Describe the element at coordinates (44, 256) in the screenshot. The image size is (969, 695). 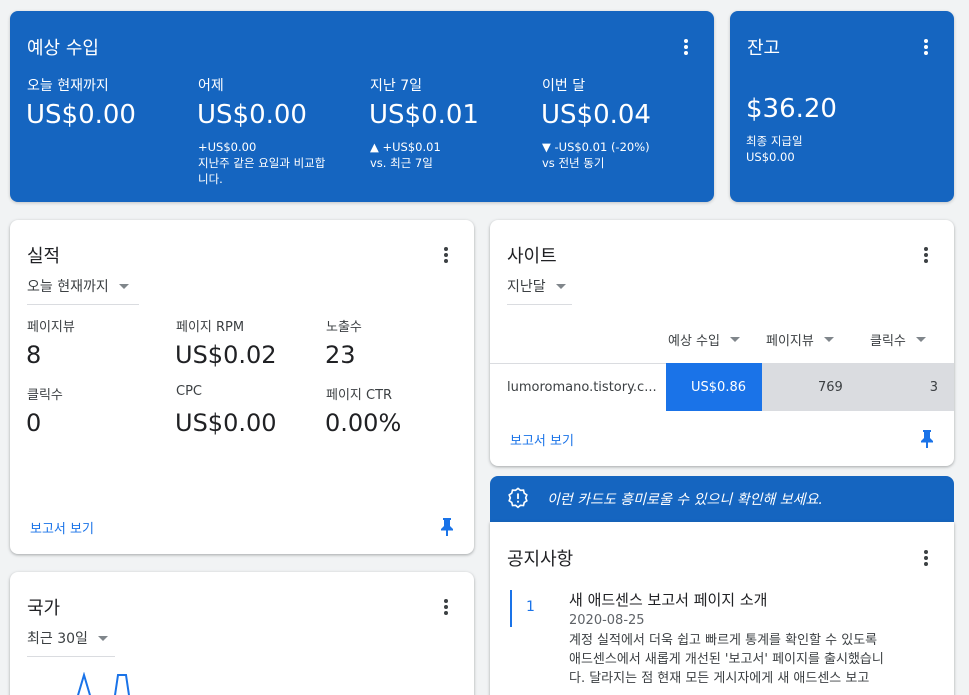
I see `performance-title: 실적` at that location.